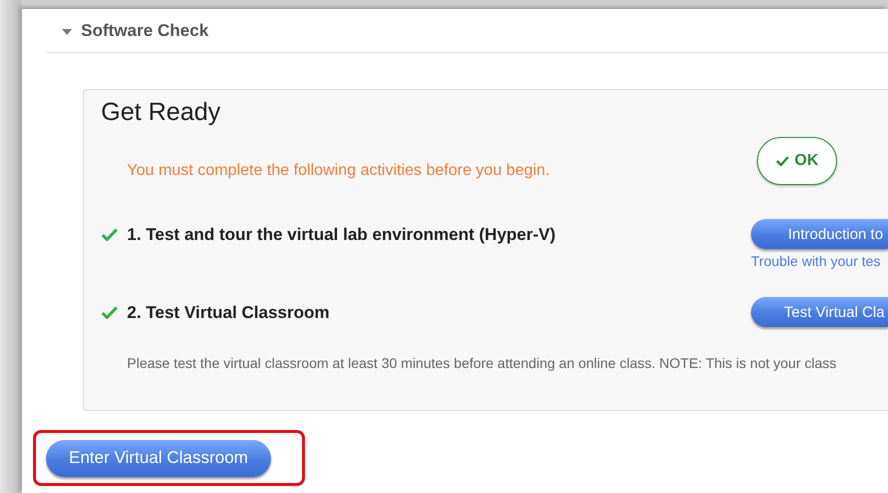 The image size is (888, 493). What do you see at coordinates (782, 161) in the screenshot?
I see `check-icon` at bounding box center [782, 161].